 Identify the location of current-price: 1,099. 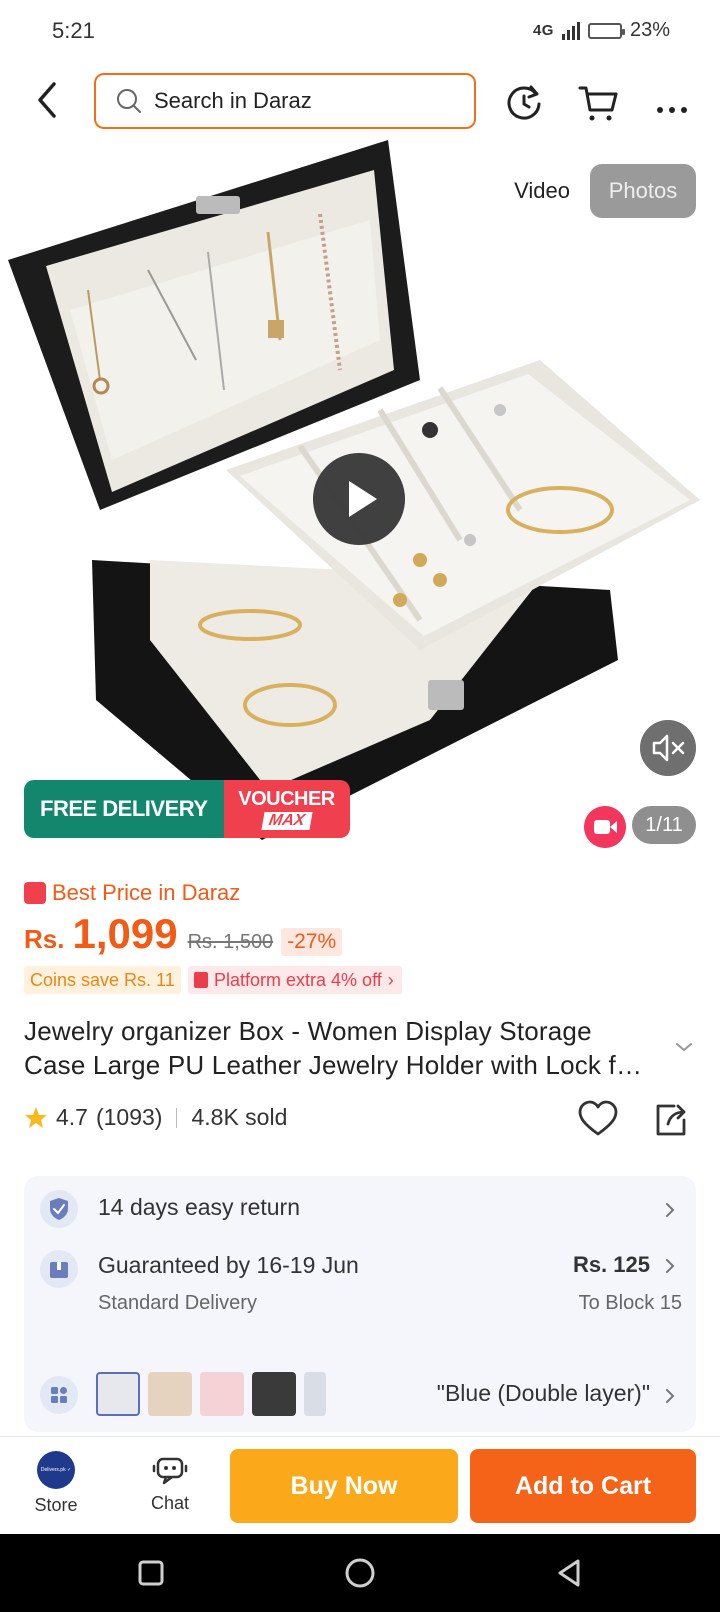
(125, 933).